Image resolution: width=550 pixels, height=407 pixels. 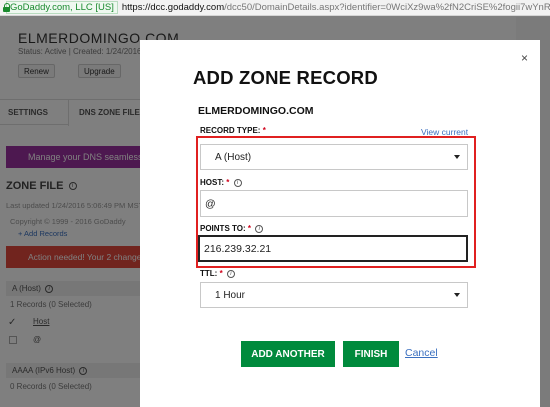 I want to click on close-icon: ×, so click(x=524, y=58).